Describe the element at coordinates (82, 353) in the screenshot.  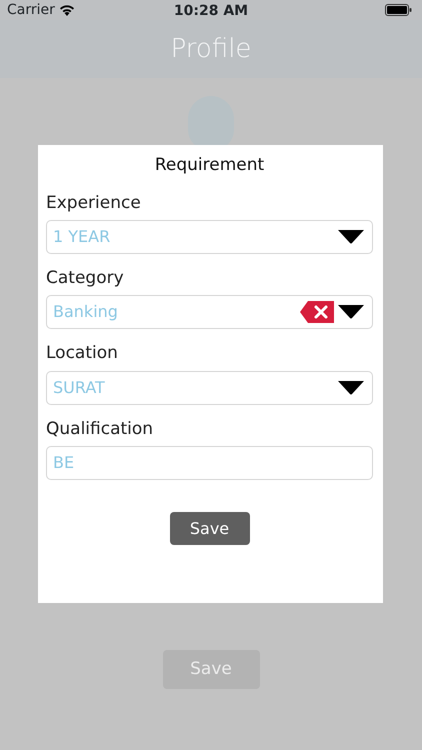
I see `field-label: Location` at that location.